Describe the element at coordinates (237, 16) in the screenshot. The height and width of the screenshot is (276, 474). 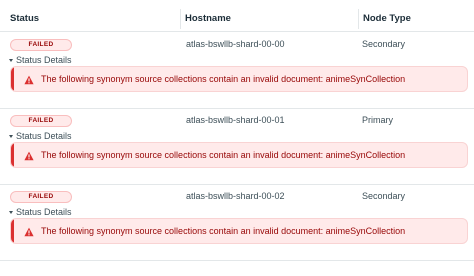
I see `table-header: Status Hostname Node Type` at that location.